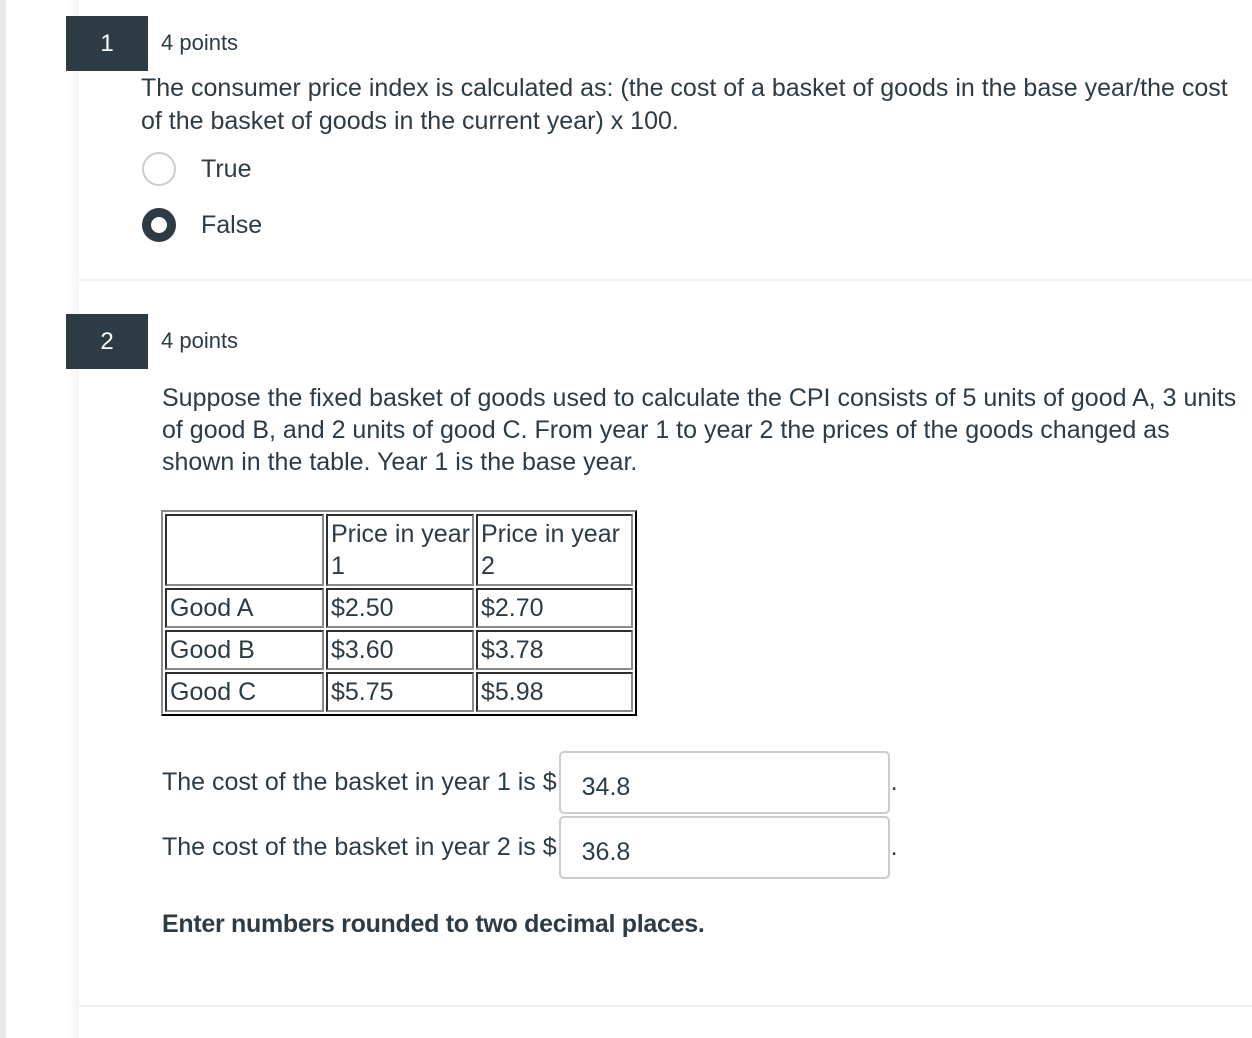 The image size is (1252, 1038). Describe the element at coordinates (72, 519) in the screenshot. I see `content-shadow` at that location.